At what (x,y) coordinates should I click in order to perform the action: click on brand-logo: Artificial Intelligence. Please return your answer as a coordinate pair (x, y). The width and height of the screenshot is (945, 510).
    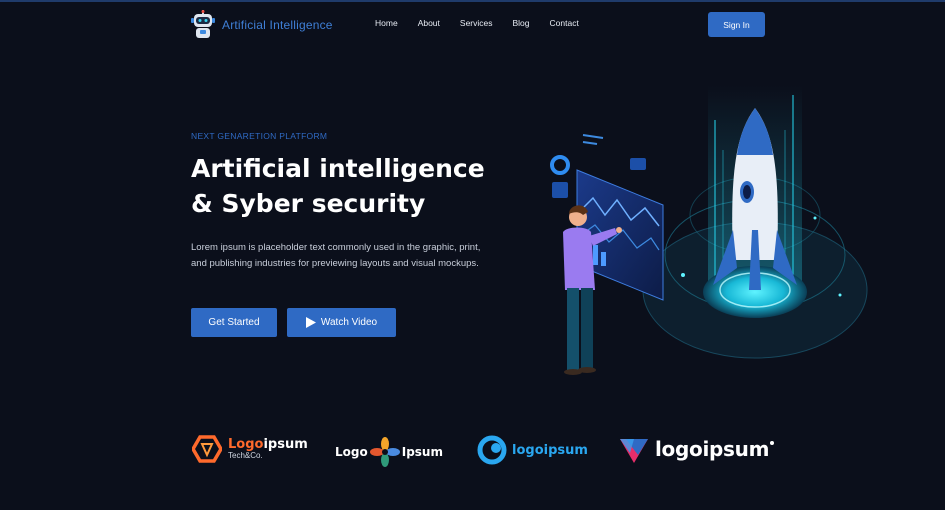
    Looking at the image, I should click on (262, 25).